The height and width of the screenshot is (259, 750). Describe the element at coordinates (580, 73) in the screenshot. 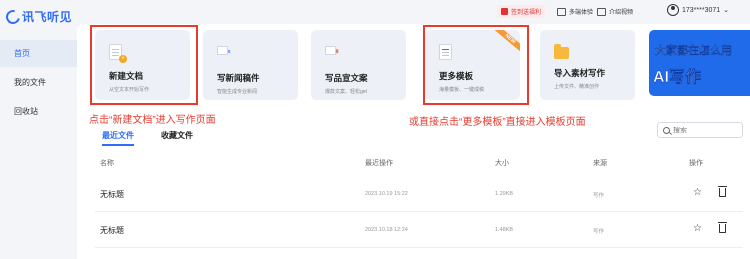

I see `card-title: 导入素材写作` at that location.